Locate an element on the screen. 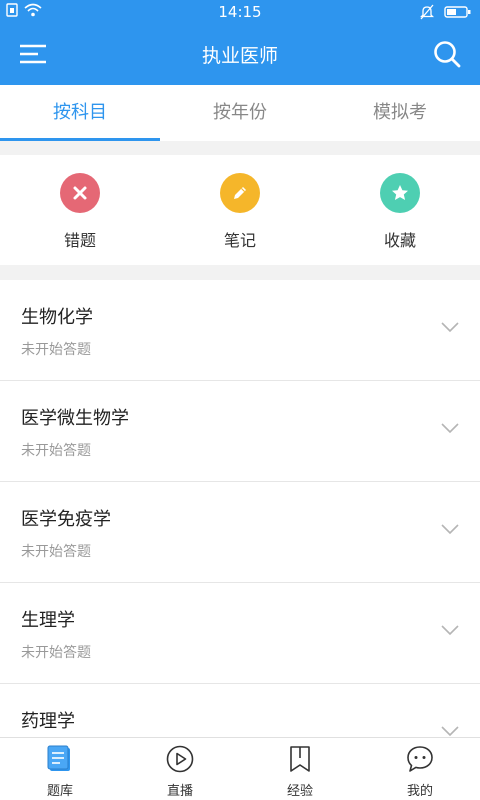  quick-actions: 错题 笔记 收藏 is located at coordinates (240, 210).